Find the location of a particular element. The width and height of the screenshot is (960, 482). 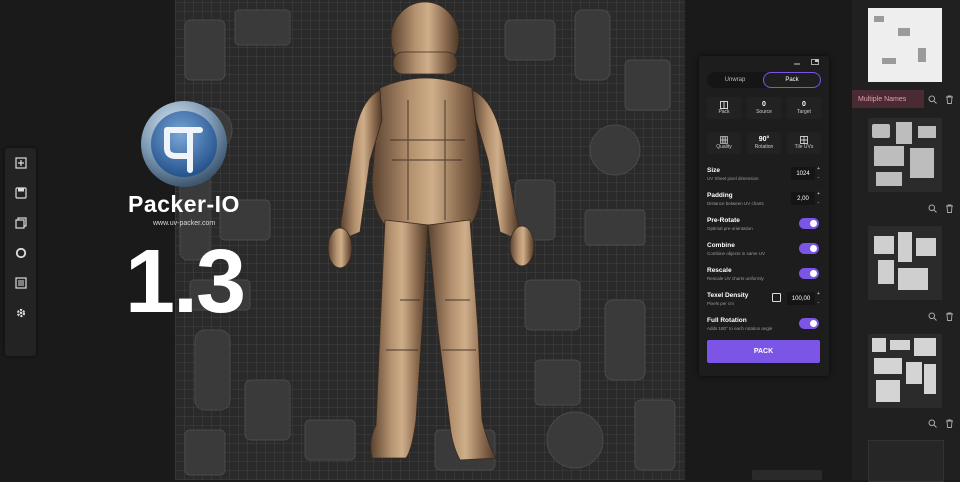

stats-row-2: Quality 90° Rotation Tile UVs is located at coordinates (764, 143).